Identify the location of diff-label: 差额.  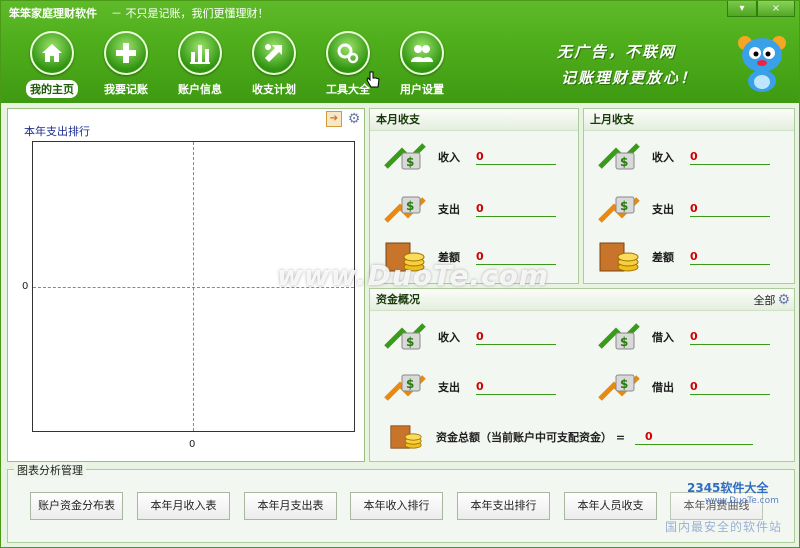
(663, 257).